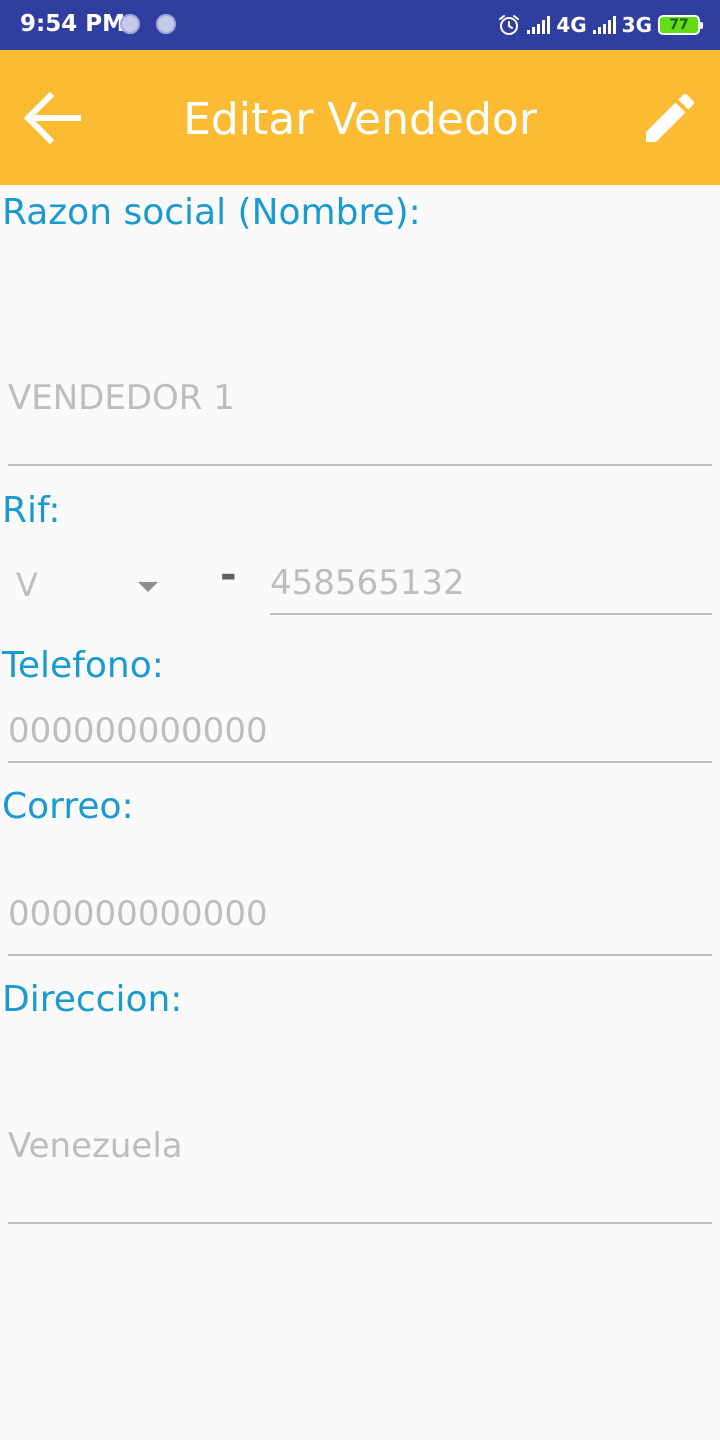 This screenshot has width=720, height=1440. Describe the element at coordinates (27, 585) in the screenshot. I see `rif-type-value: V` at that location.